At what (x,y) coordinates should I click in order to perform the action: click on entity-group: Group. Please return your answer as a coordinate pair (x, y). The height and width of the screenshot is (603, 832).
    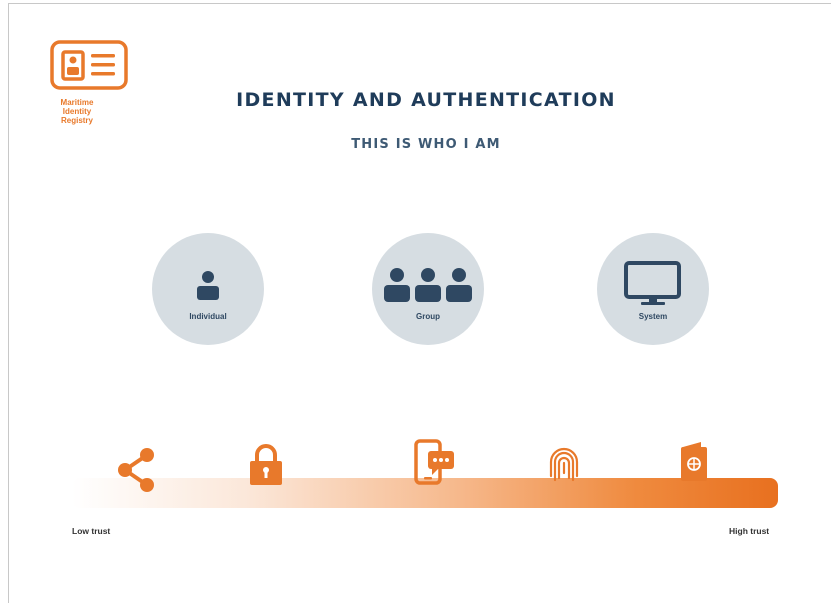
    Looking at the image, I should click on (428, 289).